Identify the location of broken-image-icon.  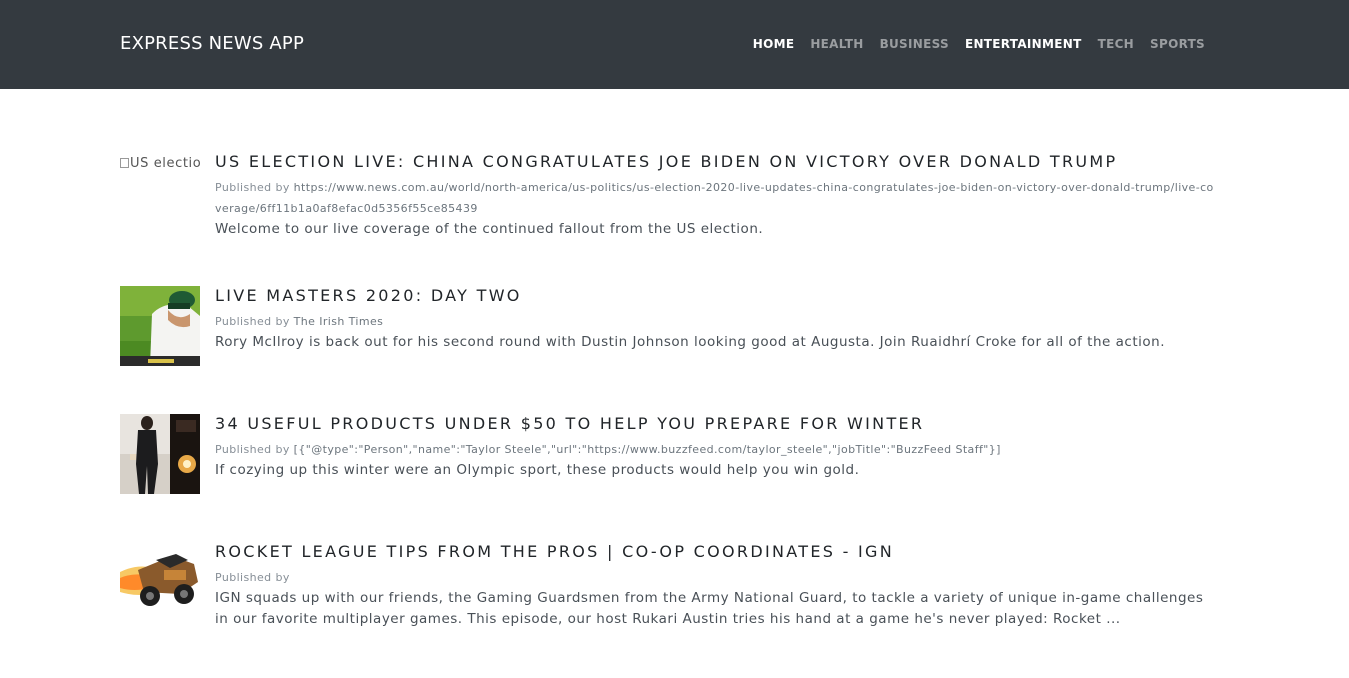
(124, 163).